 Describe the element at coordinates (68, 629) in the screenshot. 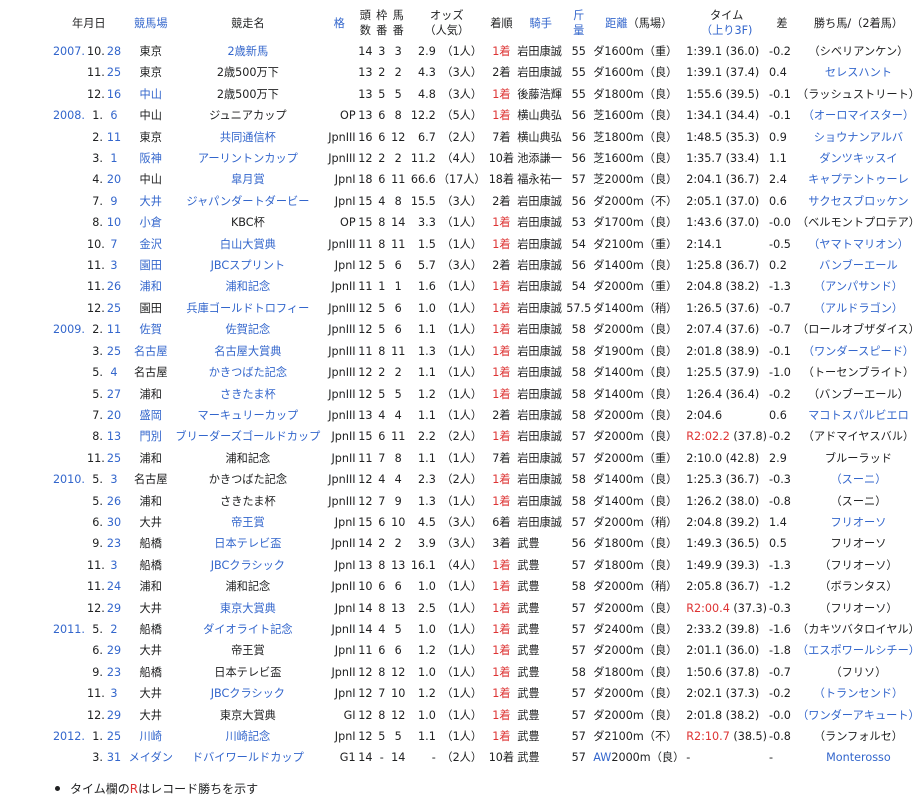

I see `year-cell: 2011.` at that location.